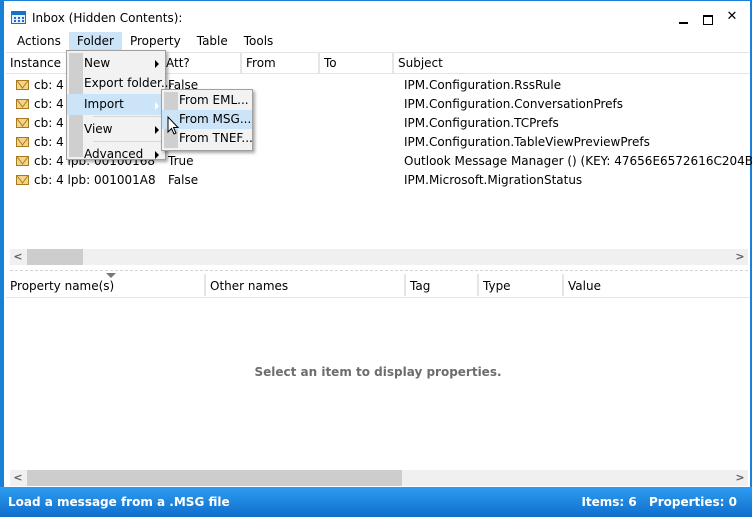  Describe the element at coordinates (104, 104) in the screenshot. I see `menu-item-label: Import` at that location.